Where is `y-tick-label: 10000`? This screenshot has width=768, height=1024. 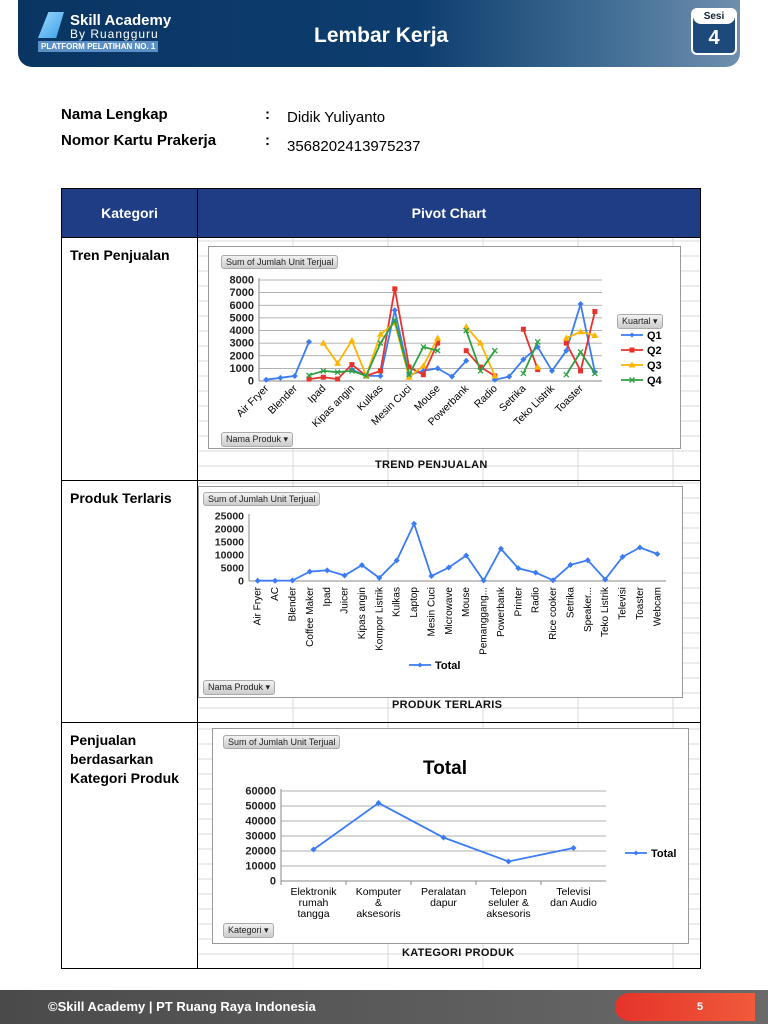 y-tick-label: 10000 is located at coordinates (229, 556).